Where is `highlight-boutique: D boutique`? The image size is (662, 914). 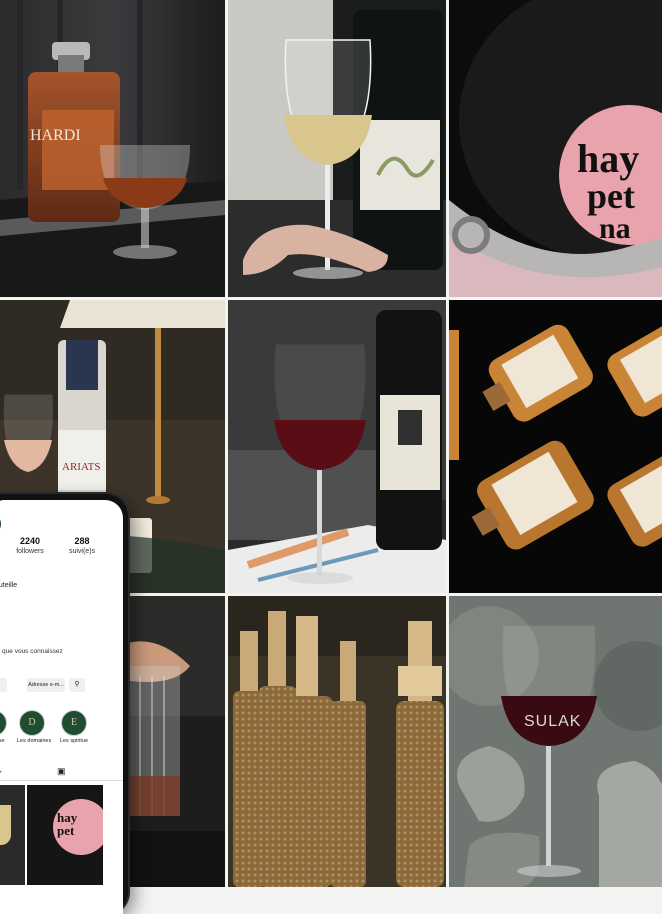 highlight-boutique: D boutique is located at coordinates (4, 727).